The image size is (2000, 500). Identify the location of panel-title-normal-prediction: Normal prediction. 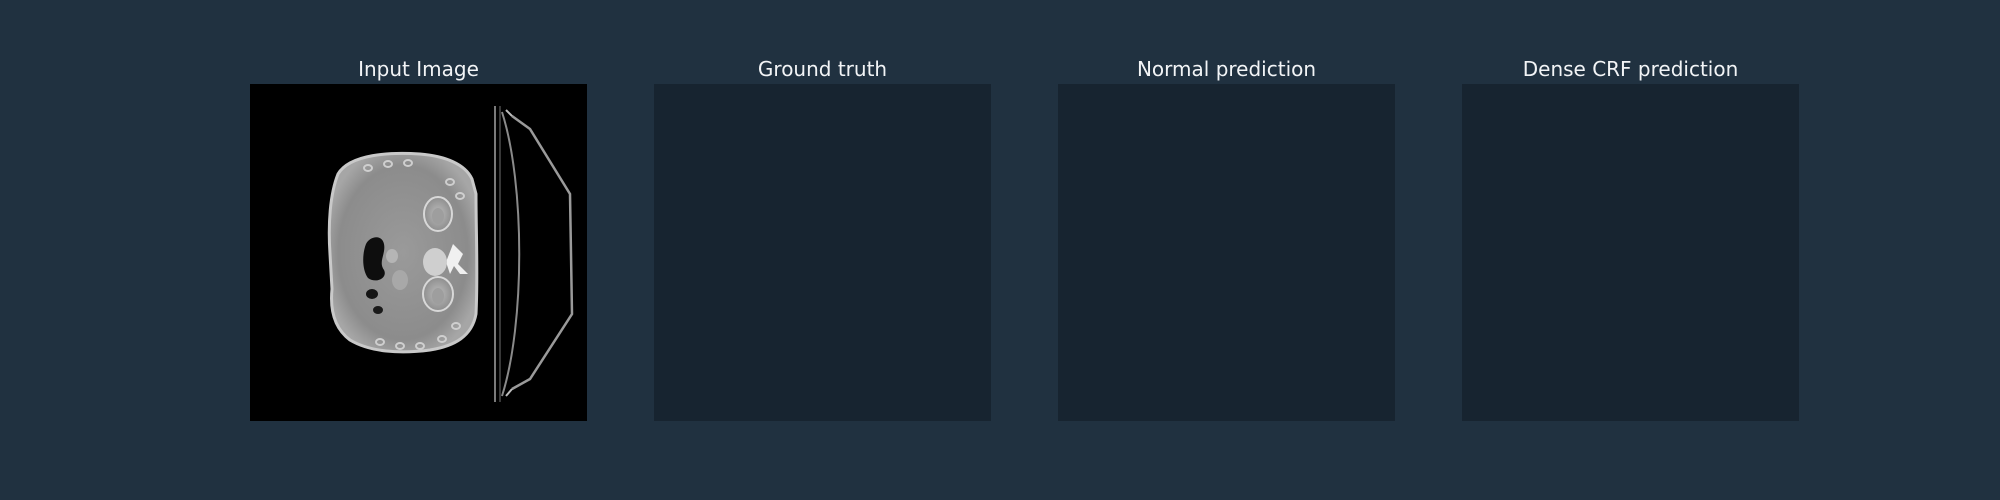
(1226, 69).